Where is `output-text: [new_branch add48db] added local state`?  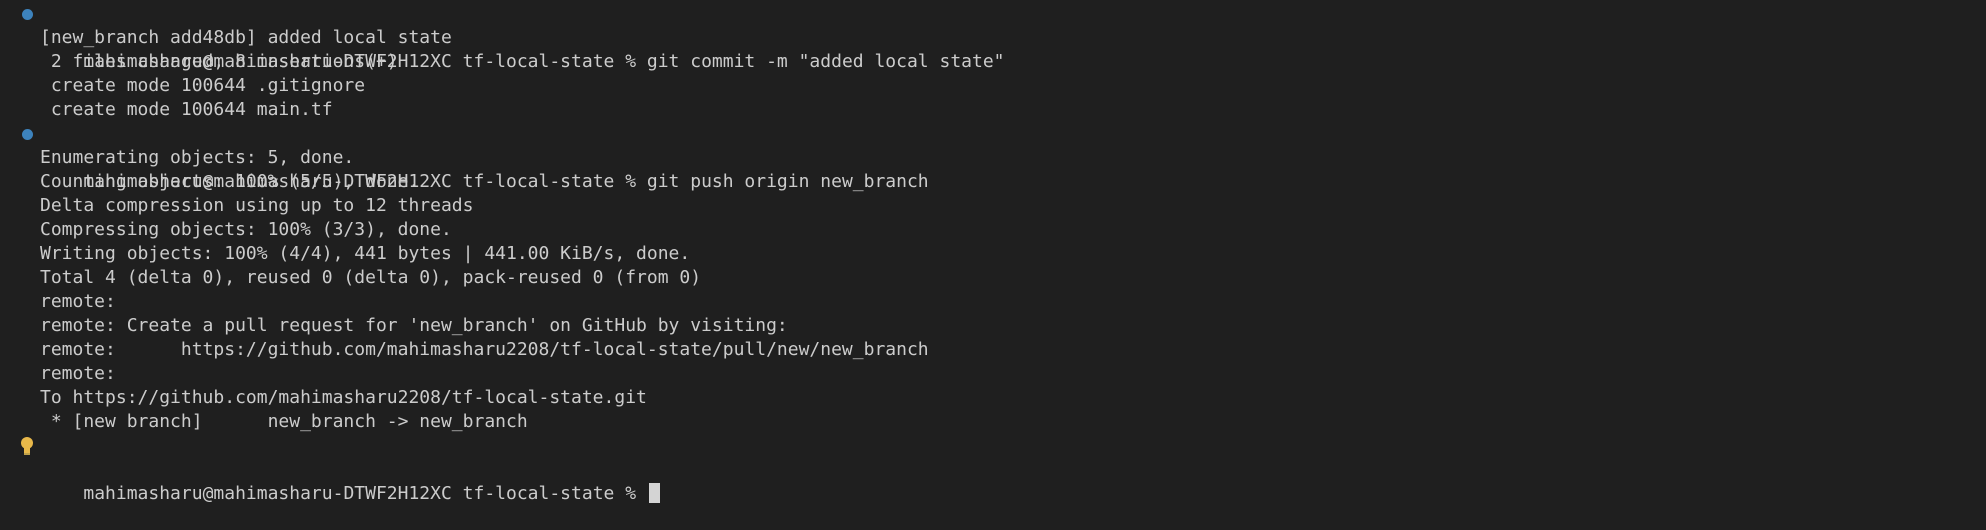 output-text: [new_branch add48db] added local state is located at coordinates (246, 37).